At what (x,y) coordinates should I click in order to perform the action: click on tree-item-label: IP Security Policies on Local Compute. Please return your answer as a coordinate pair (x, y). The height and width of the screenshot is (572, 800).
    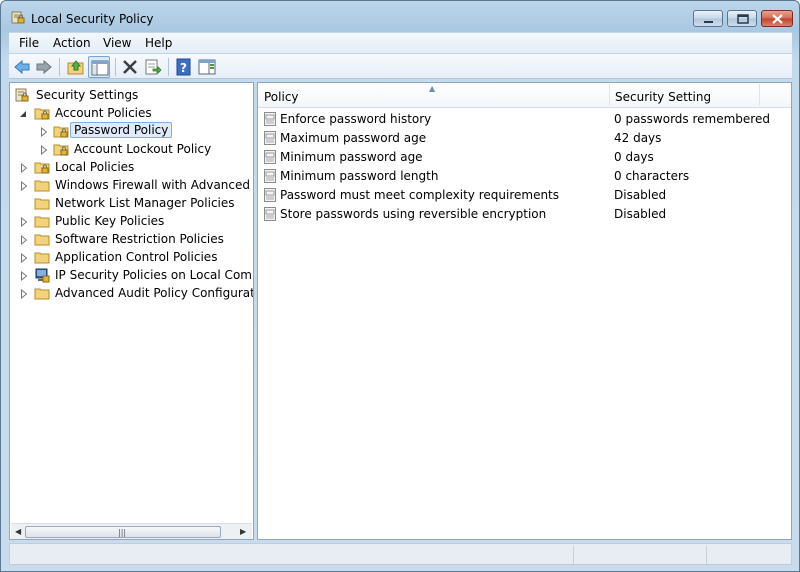
    Looking at the image, I should click on (154, 275).